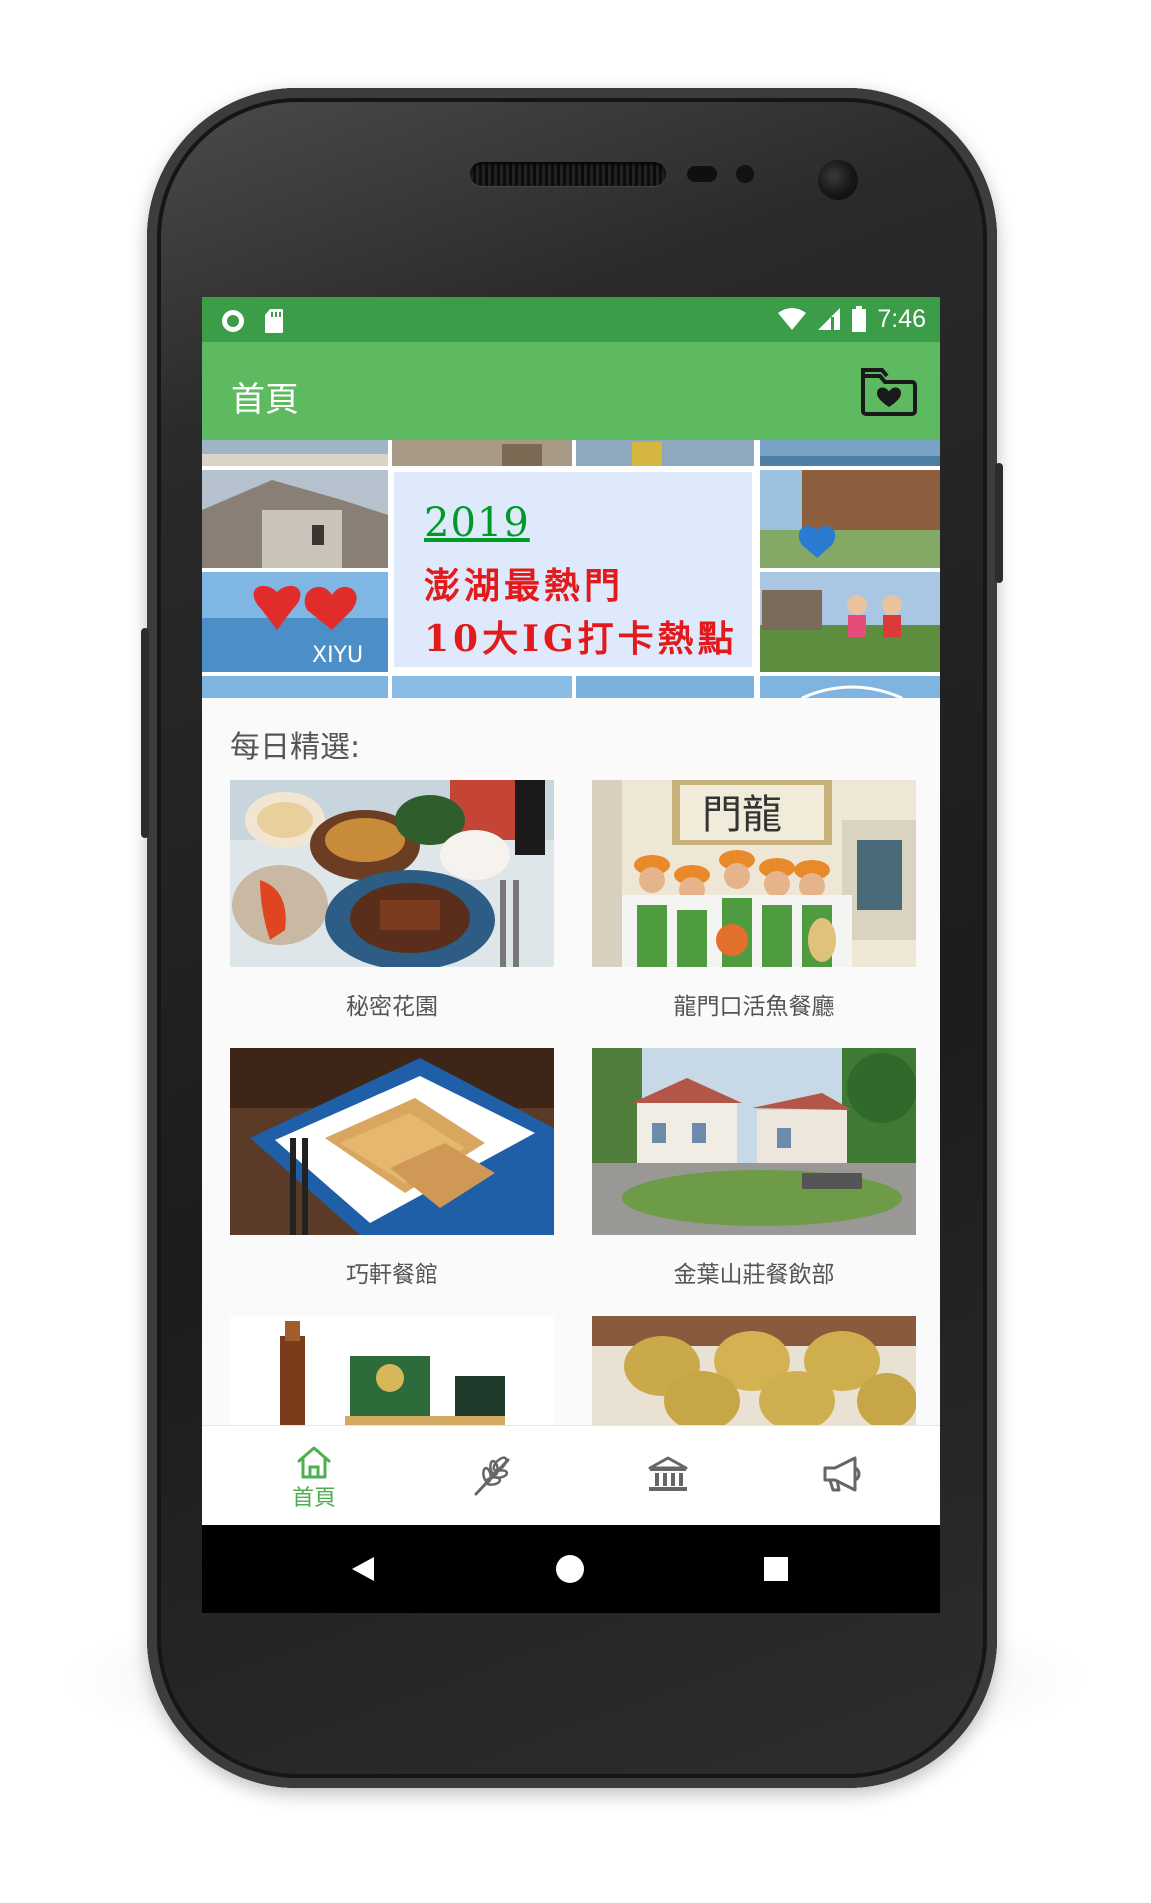 The image size is (1151, 1903). Describe the element at coordinates (392, 1275) in the screenshot. I see `restaurant-name: 巧軒餐館` at that location.